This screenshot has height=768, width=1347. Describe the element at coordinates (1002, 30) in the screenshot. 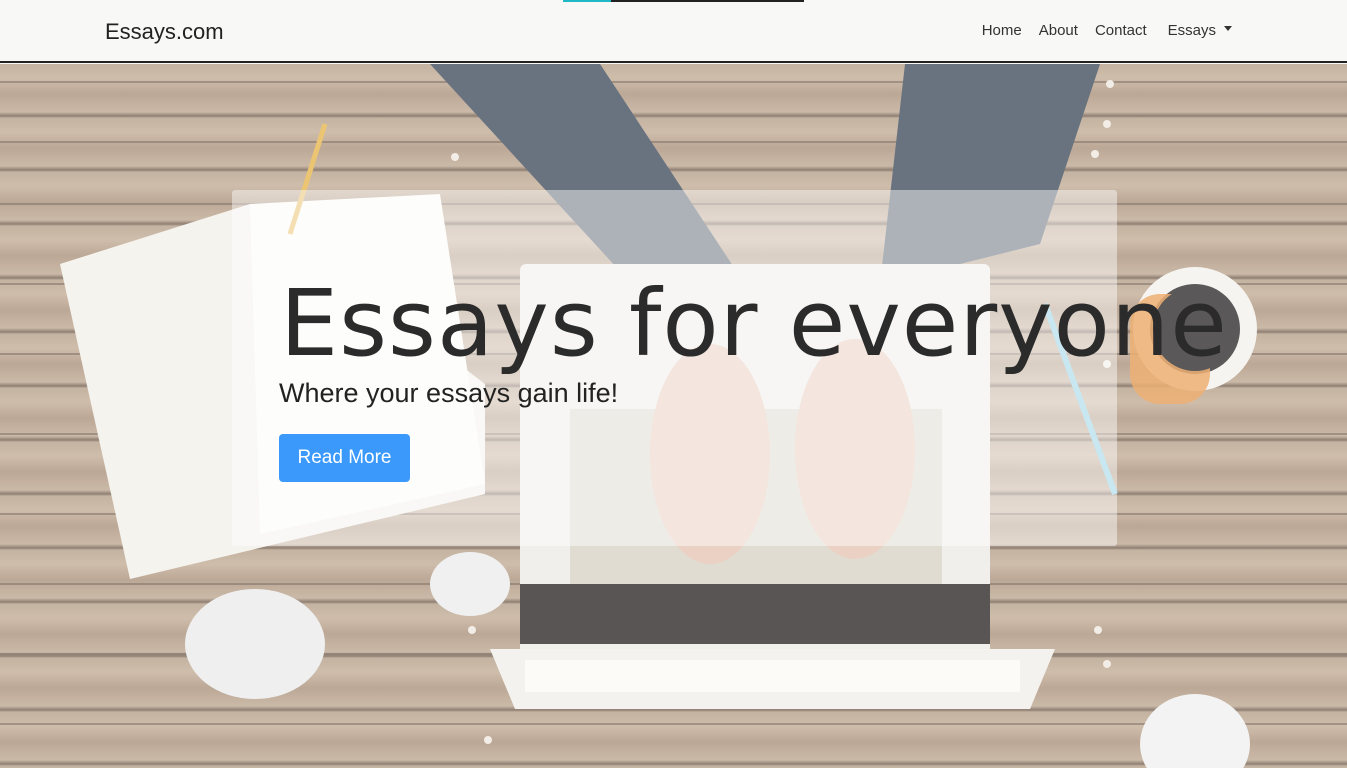

I see `nav-home-link: Home` at that location.